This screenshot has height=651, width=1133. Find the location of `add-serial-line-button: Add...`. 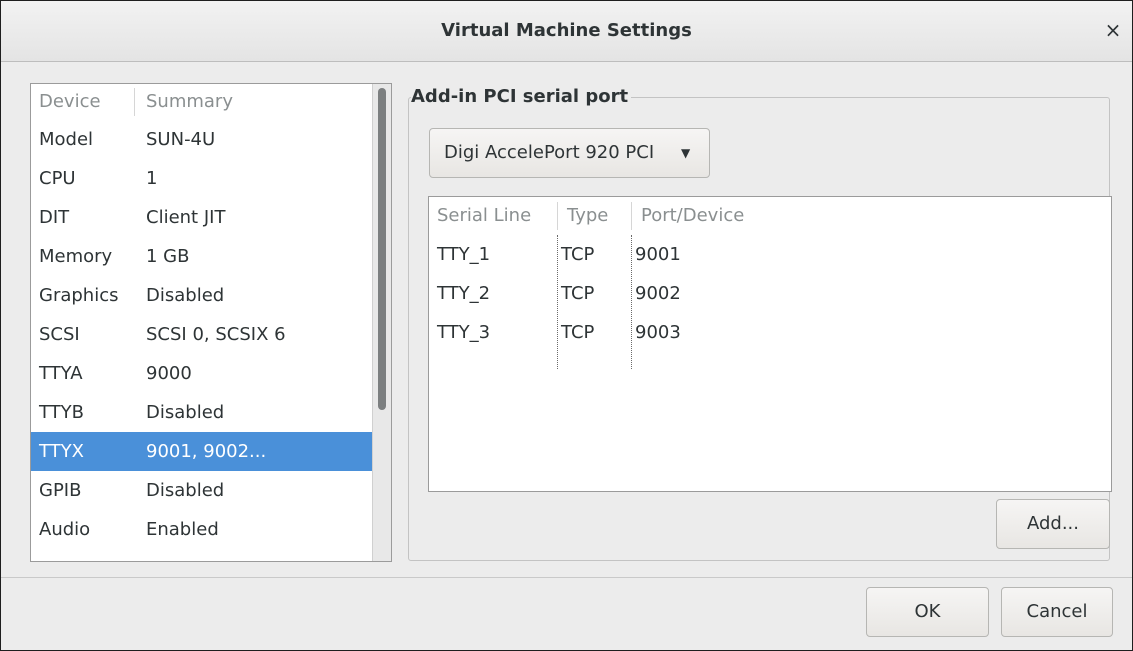

add-serial-line-button: Add... is located at coordinates (1053, 524).